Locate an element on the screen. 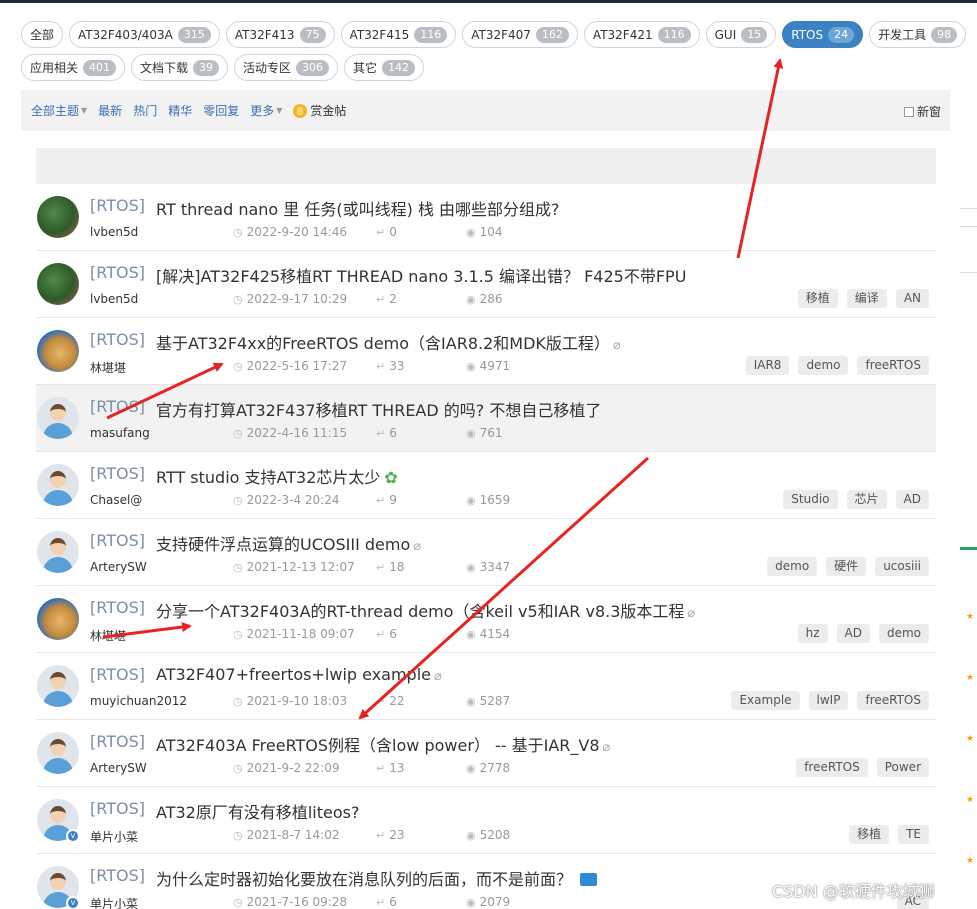  filter-zero-reply: 零回复 is located at coordinates (221, 110).